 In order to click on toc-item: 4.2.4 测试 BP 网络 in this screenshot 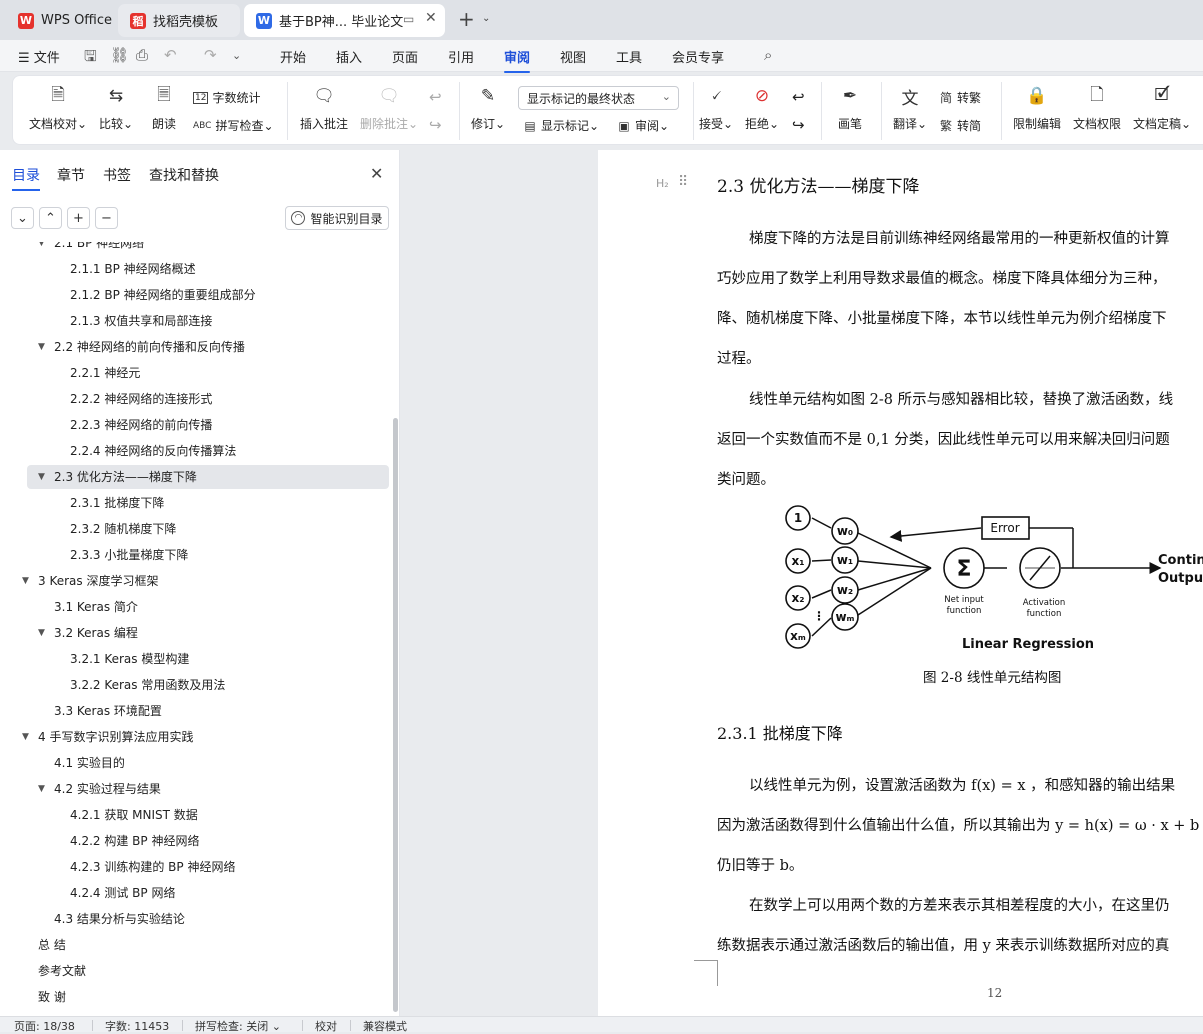, I will do `click(122, 893)`.